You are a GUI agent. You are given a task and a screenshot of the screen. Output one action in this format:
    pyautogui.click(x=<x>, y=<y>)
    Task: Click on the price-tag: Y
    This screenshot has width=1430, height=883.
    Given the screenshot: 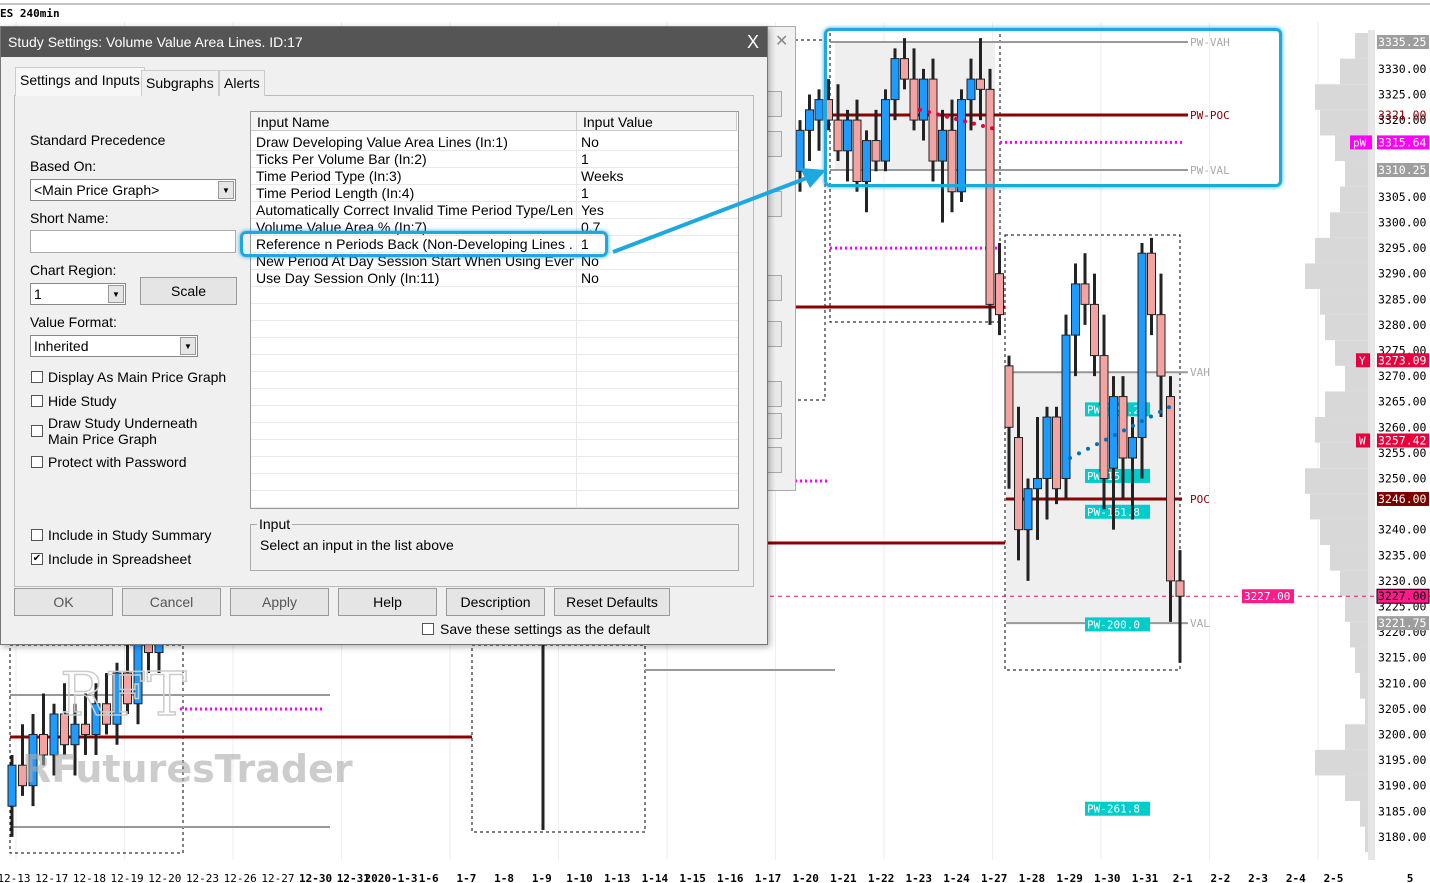 What is the action you would take?
    pyautogui.click(x=1362, y=360)
    